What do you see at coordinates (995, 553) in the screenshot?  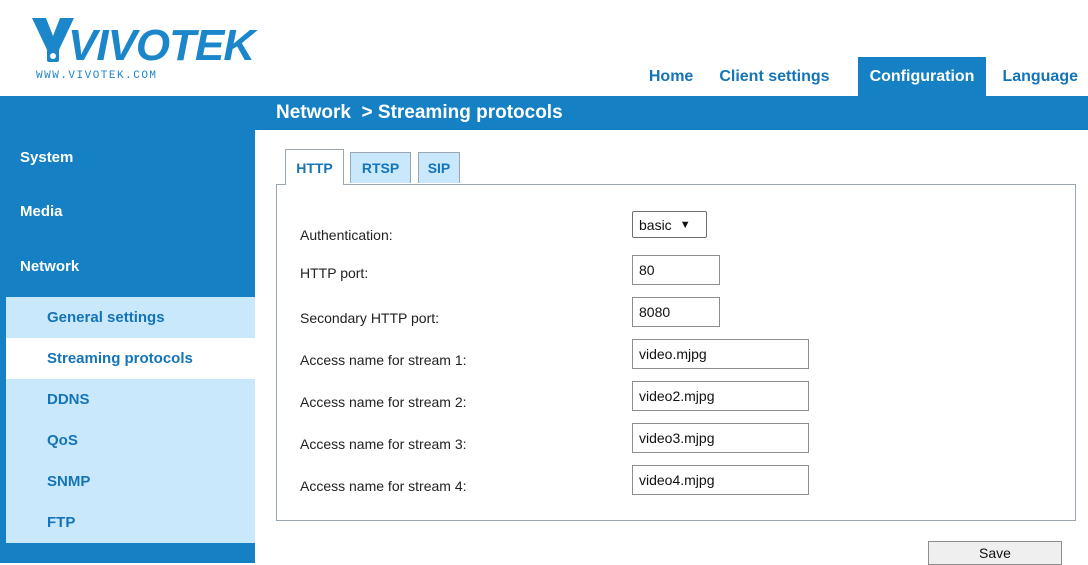 I see `save-button: Save` at bounding box center [995, 553].